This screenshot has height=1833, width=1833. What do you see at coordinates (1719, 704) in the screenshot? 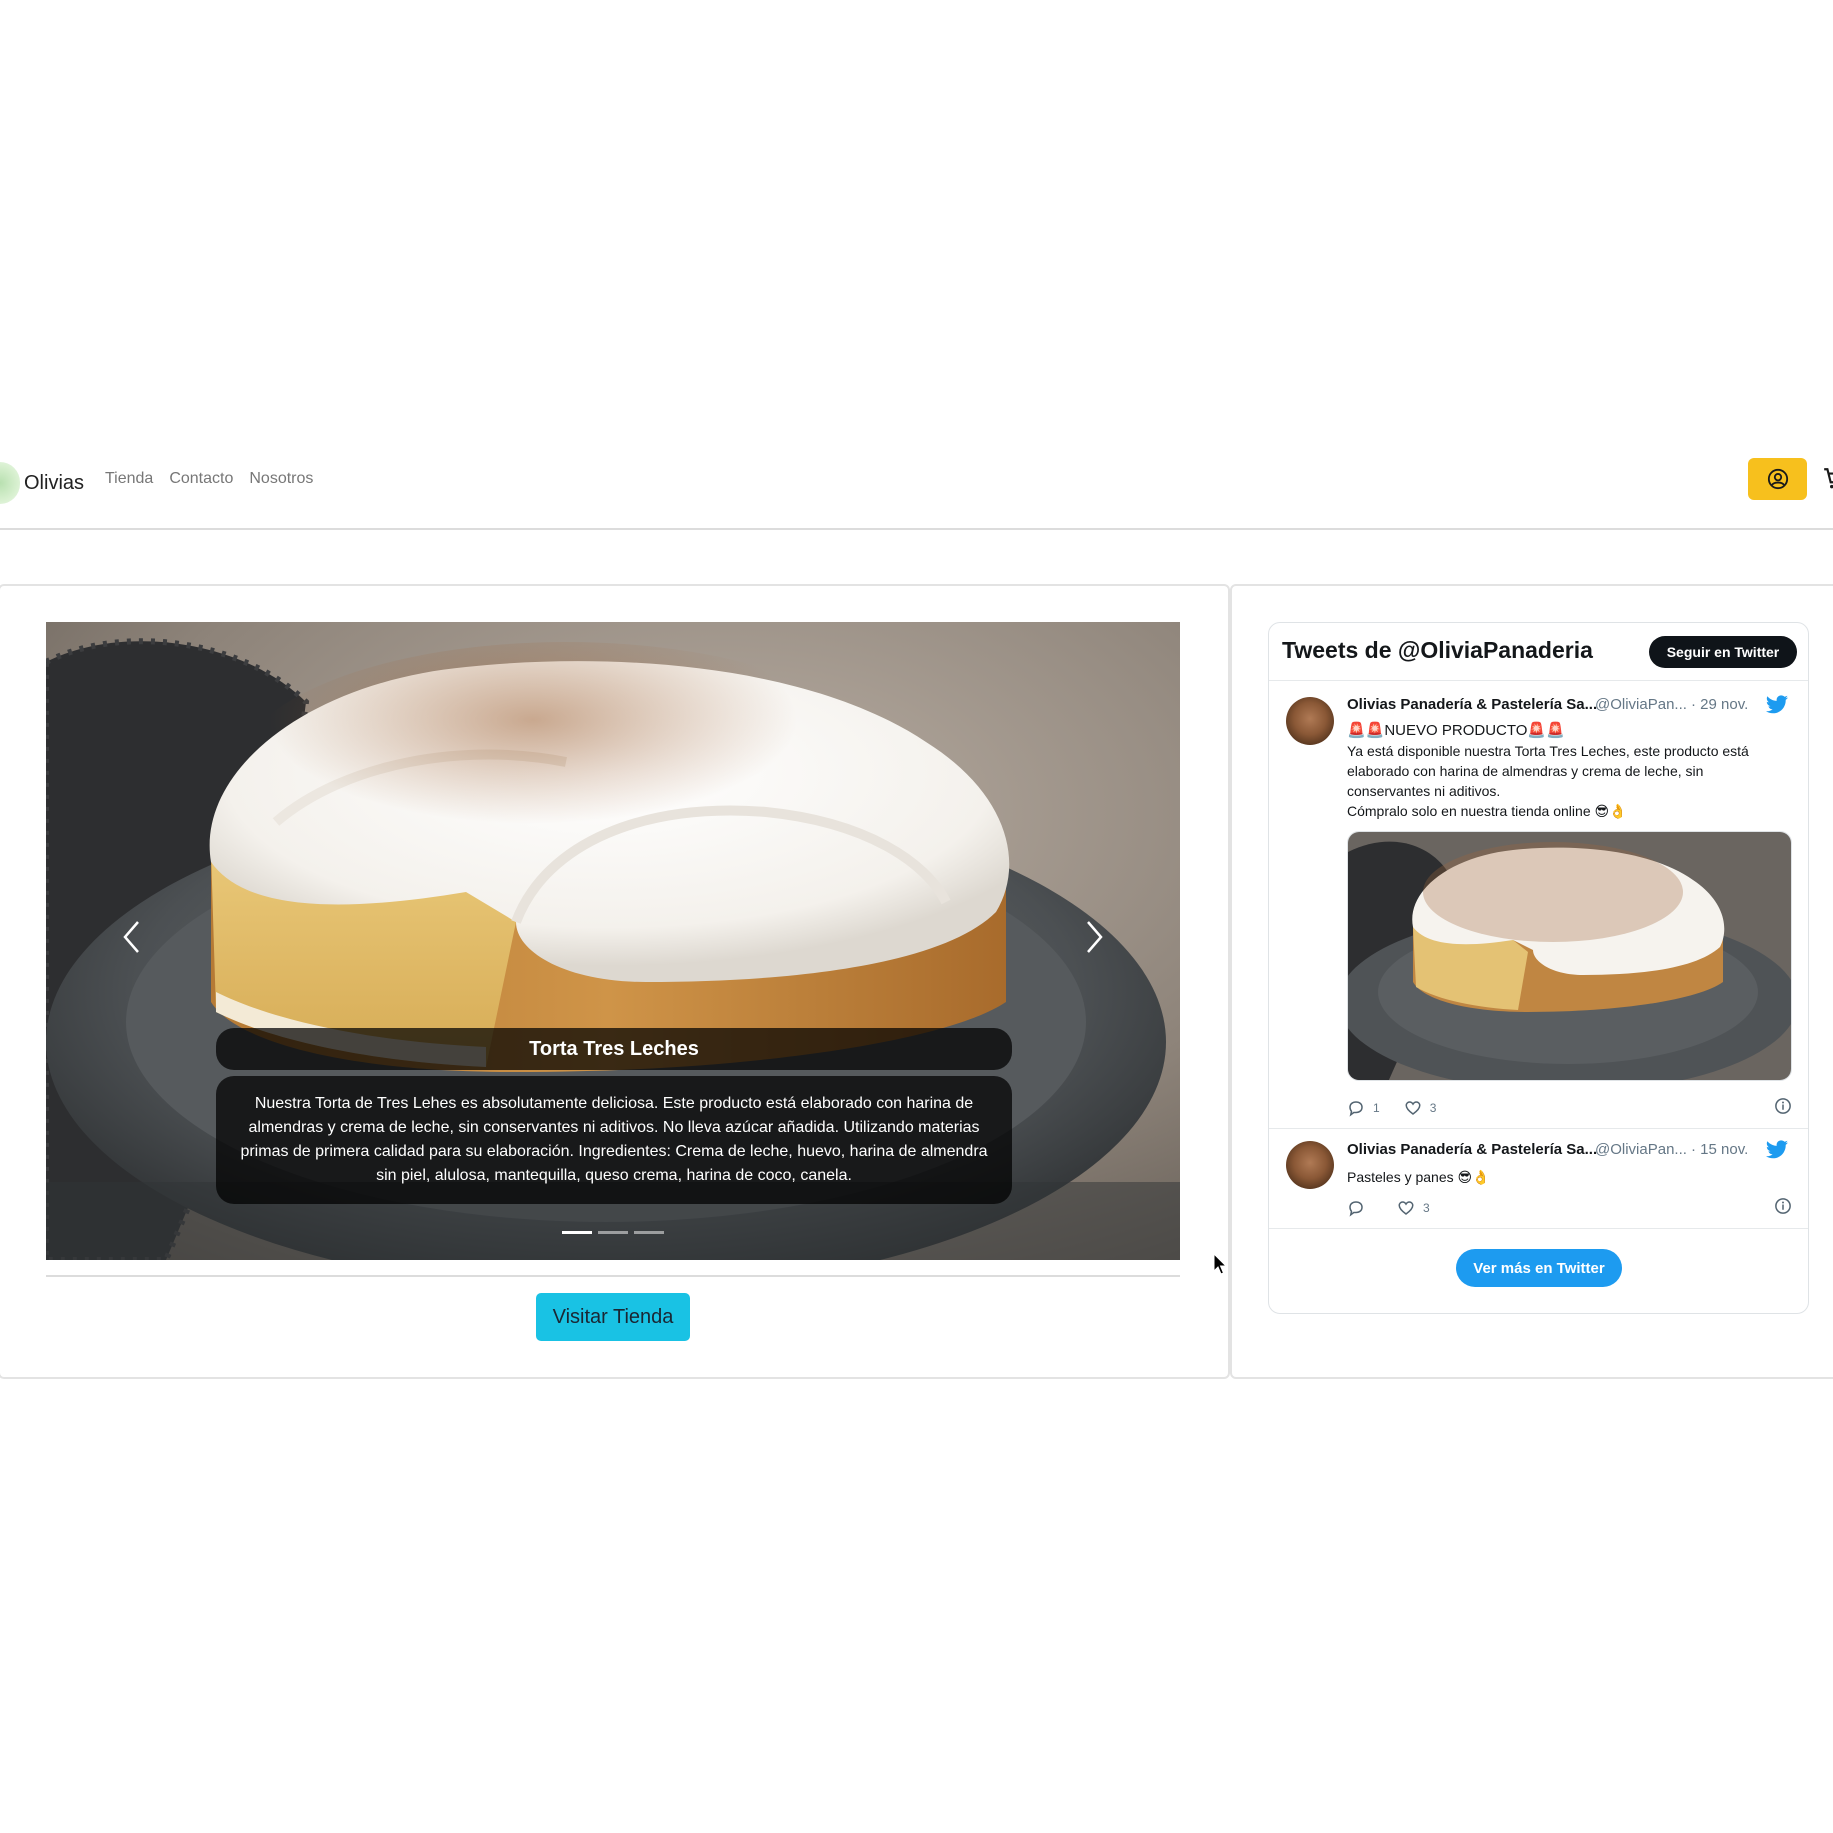
I see `tweet-date: · 29 nov.` at bounding box center [1719, 704].